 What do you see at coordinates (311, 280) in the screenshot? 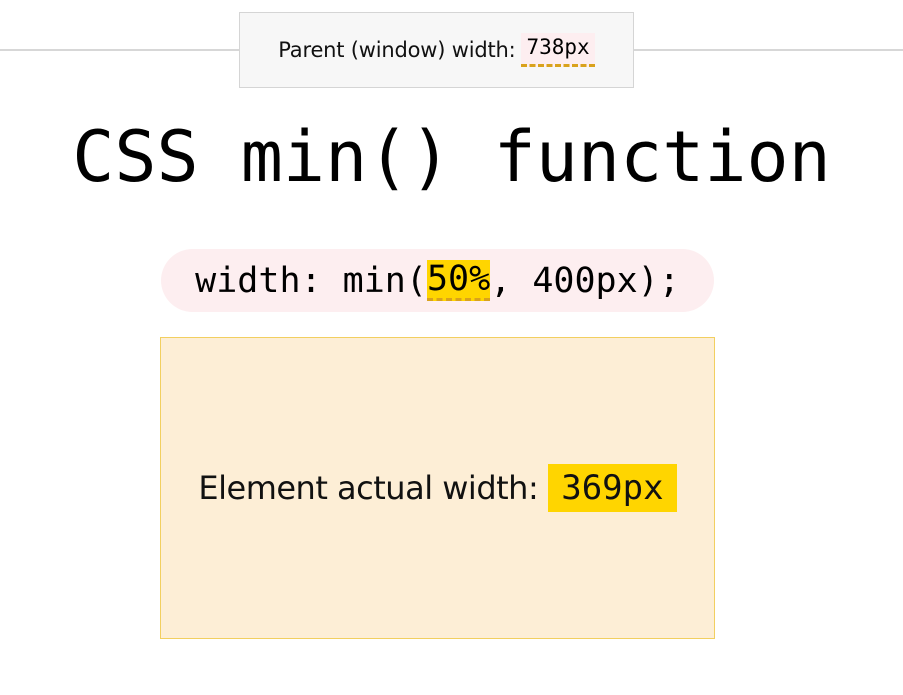
I see `css-rule-prefix: width: min(` at bounding box center [311, 280].